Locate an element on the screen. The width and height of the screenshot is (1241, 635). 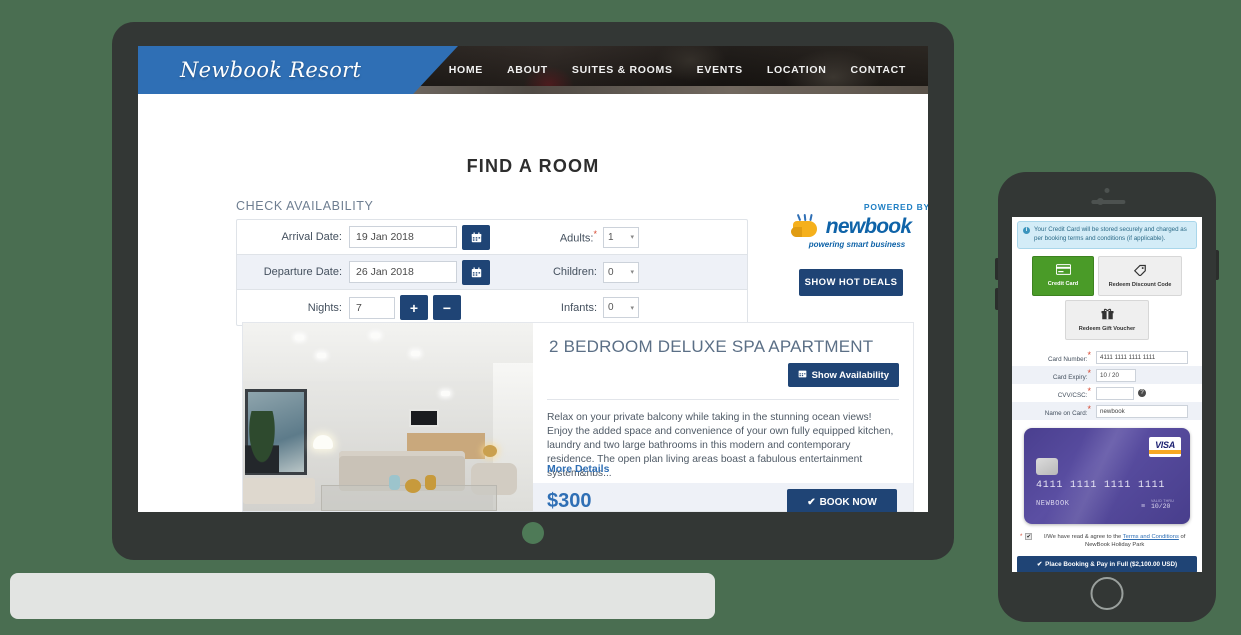
room-title: 2 BEDROOM DELUXE SPA APARTMENT is located at coordinates (711, 346).